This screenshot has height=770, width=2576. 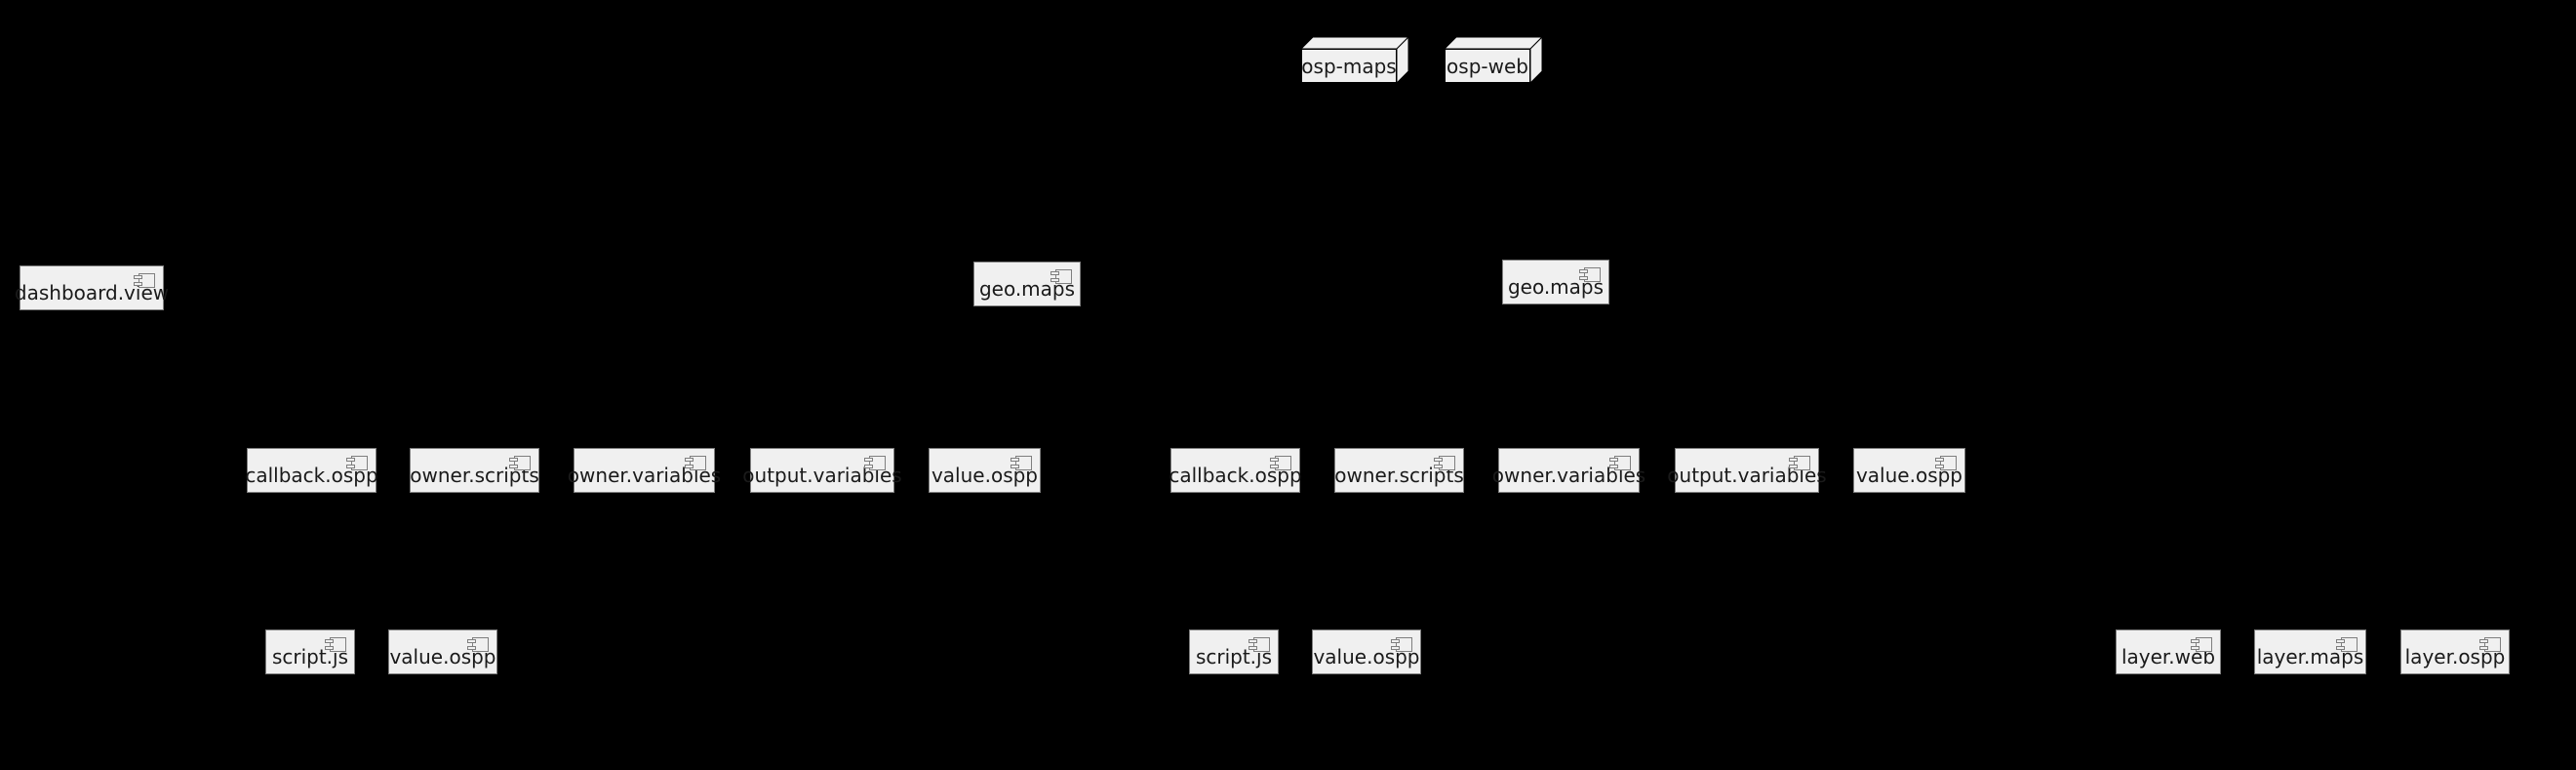 I want to click on node-osp-web: osp-web, so click(x=1493, y=60).